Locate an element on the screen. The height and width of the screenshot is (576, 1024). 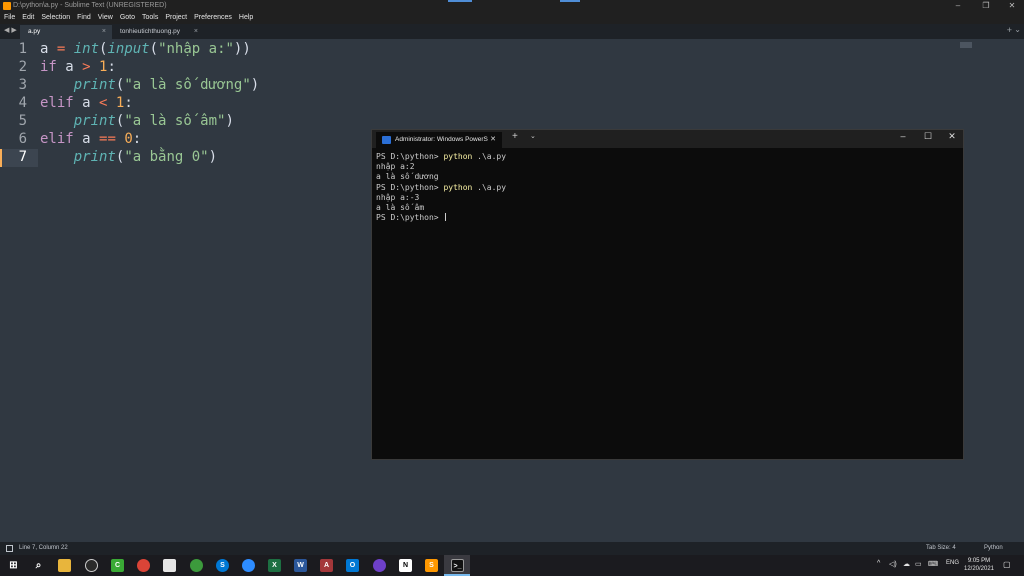
restore-icon: ❐ is located at coordinates (986, 6).